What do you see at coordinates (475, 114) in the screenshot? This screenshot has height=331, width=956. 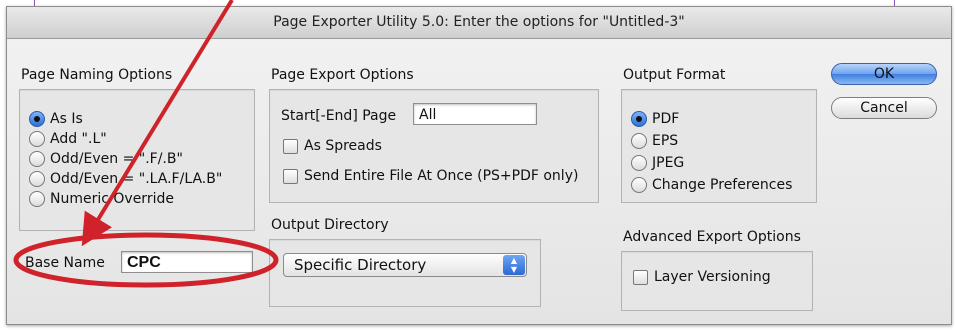 I see `start-end-field: All` at bounding box center [475, 114].